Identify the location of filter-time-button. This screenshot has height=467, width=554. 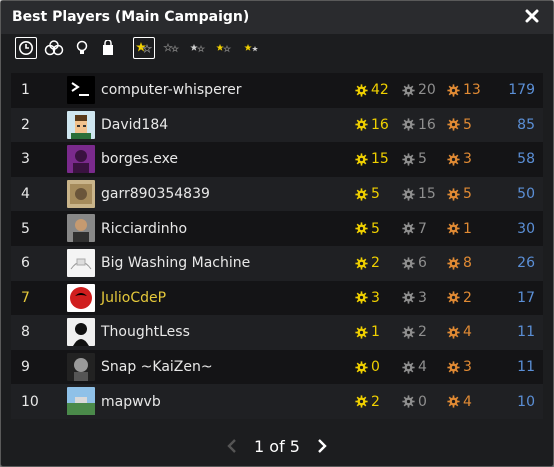
(26, 48).